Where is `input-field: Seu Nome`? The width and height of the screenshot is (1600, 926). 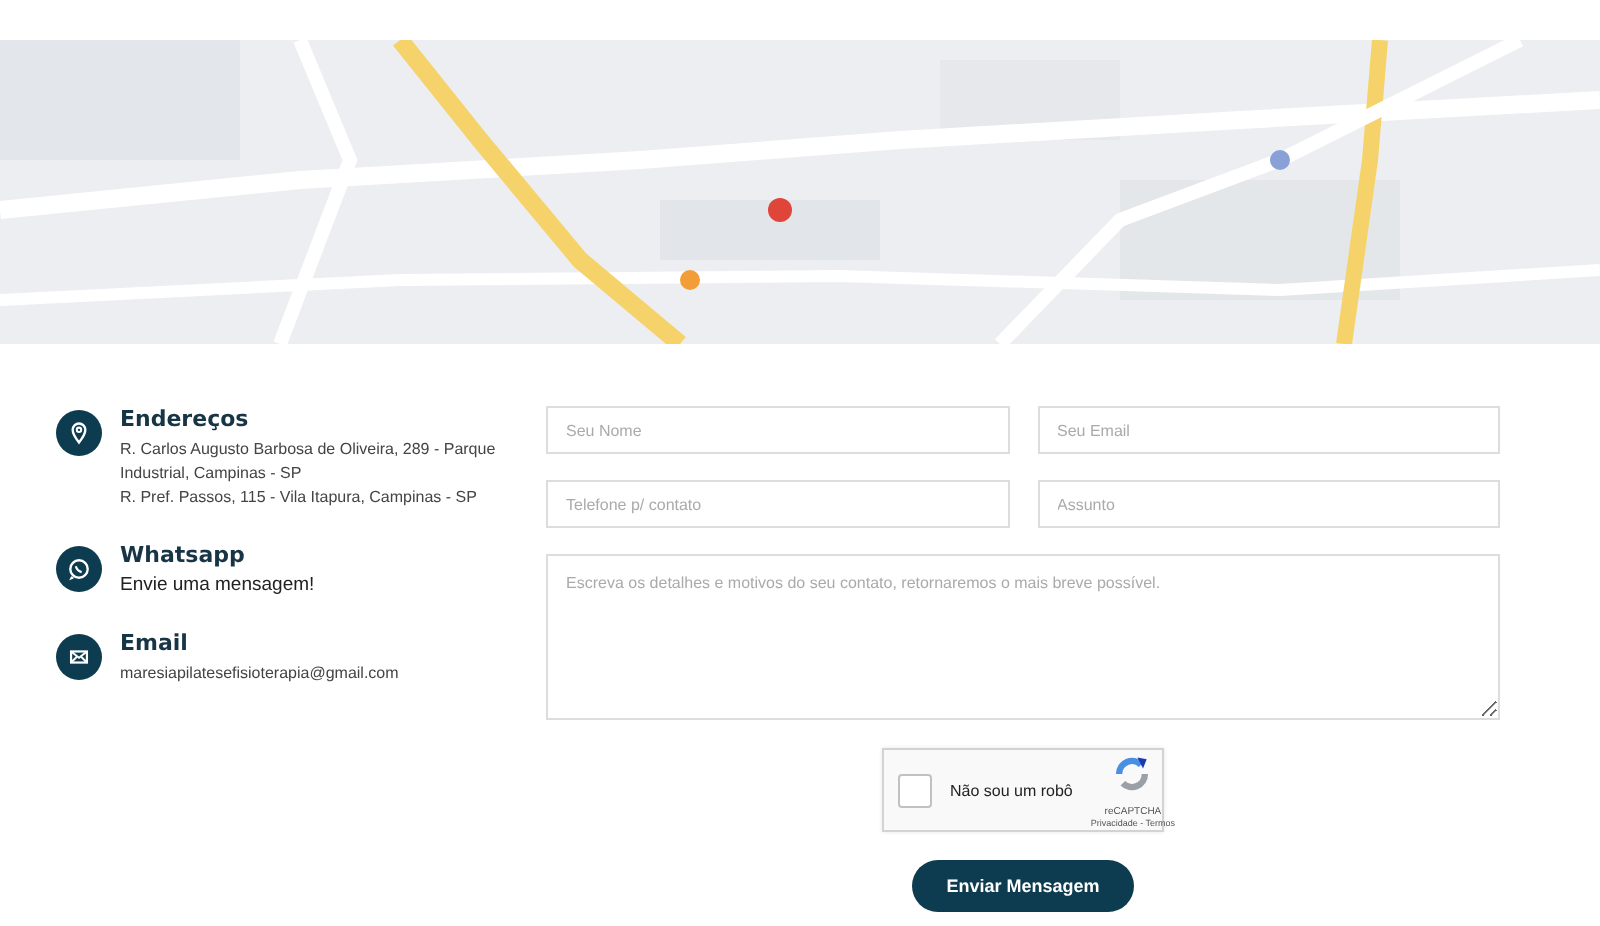
input-field: Seu Nome is located at coordinates (777, 430).